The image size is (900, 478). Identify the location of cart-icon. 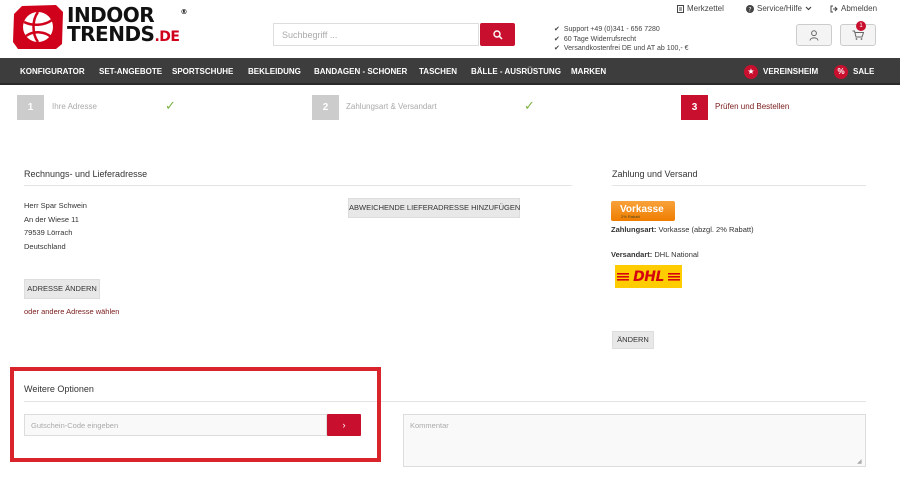
(858, 35).